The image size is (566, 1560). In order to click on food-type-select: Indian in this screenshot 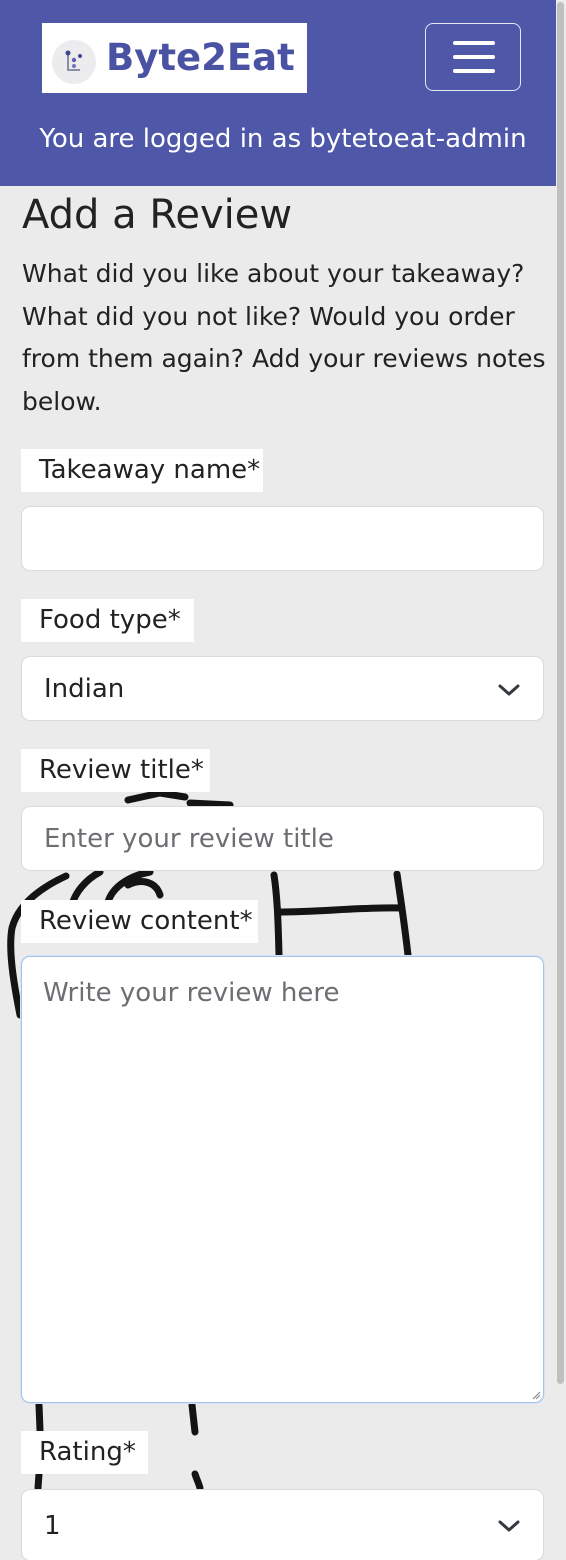, I will do `click(282, 688)`.